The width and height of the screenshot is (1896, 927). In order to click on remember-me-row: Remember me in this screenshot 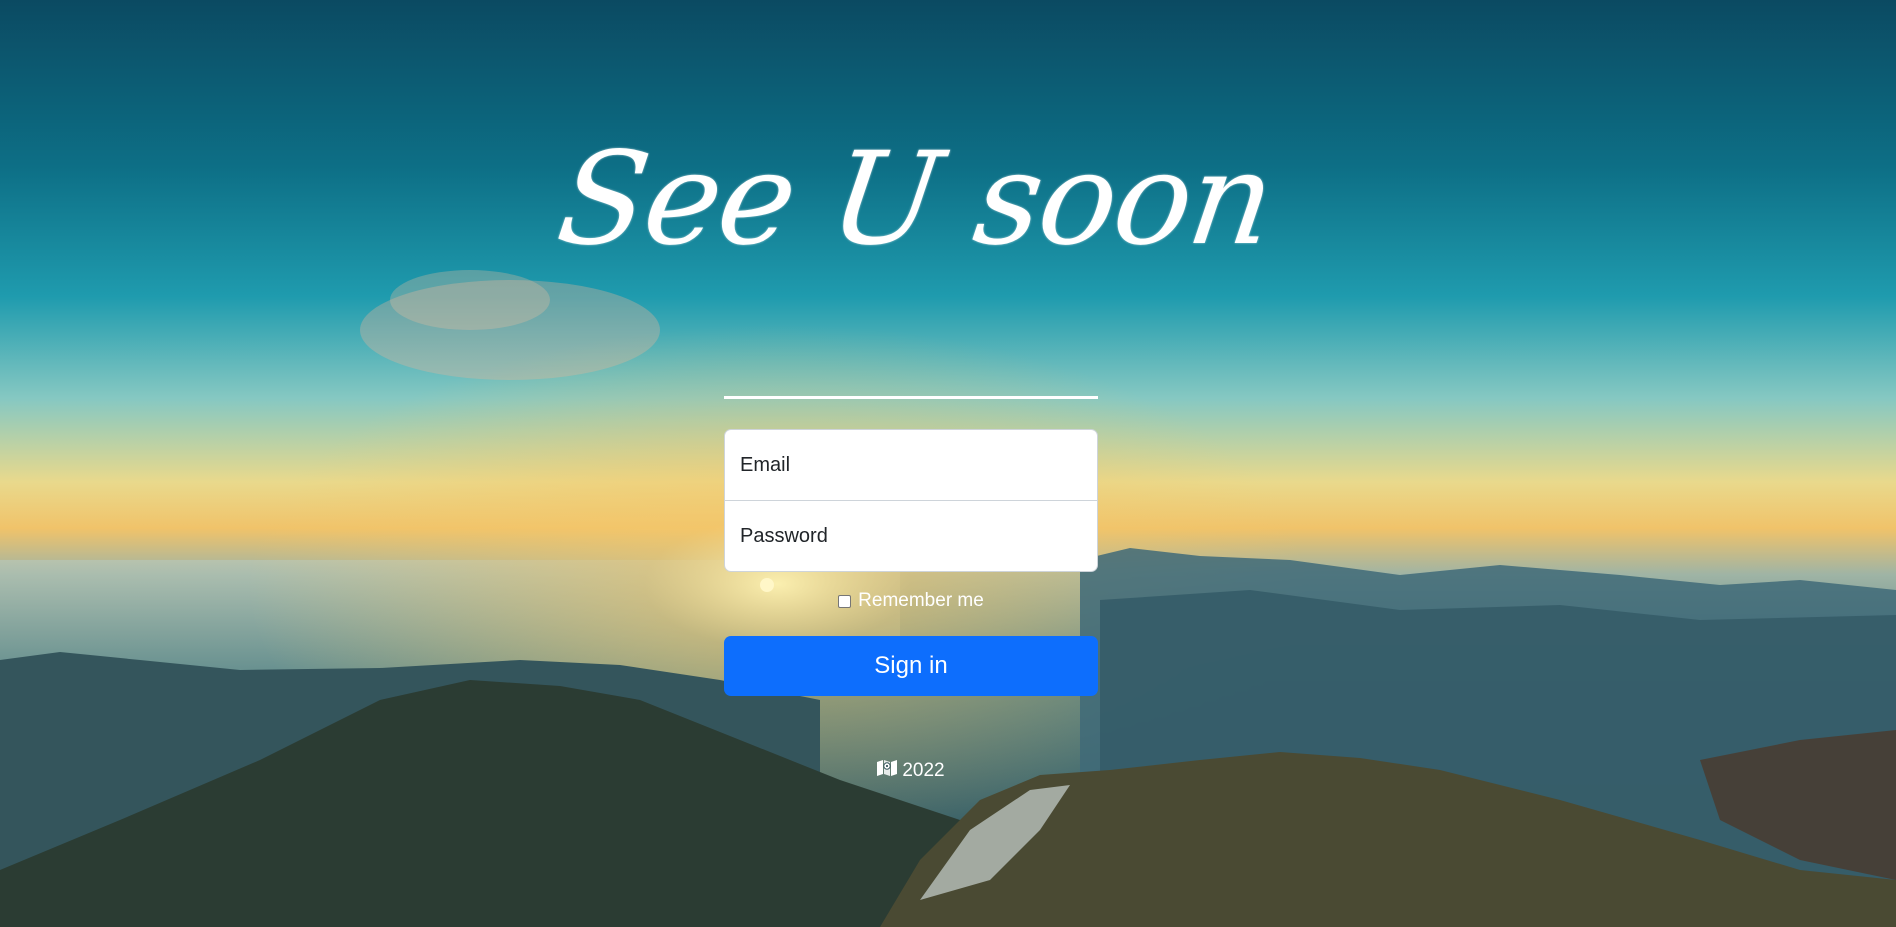, I will do `click(911, 601)`.